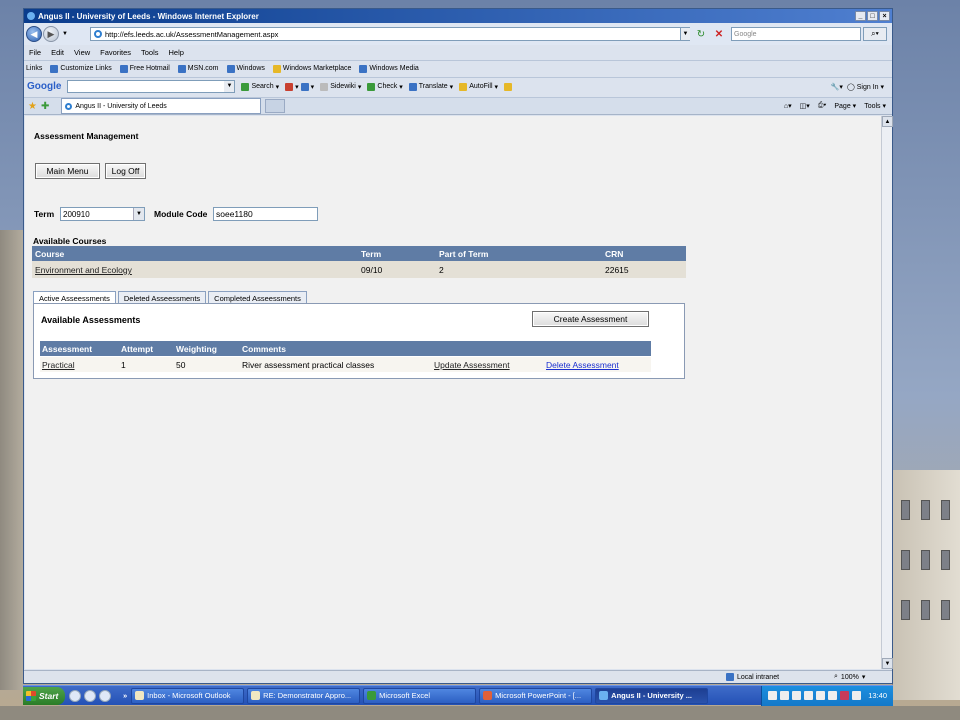 The width and height of the screenshot is (960, 720). Describe the element at coordinates (125, 171) in the screenshot. I see `log-off-button: Log Off` at that location.